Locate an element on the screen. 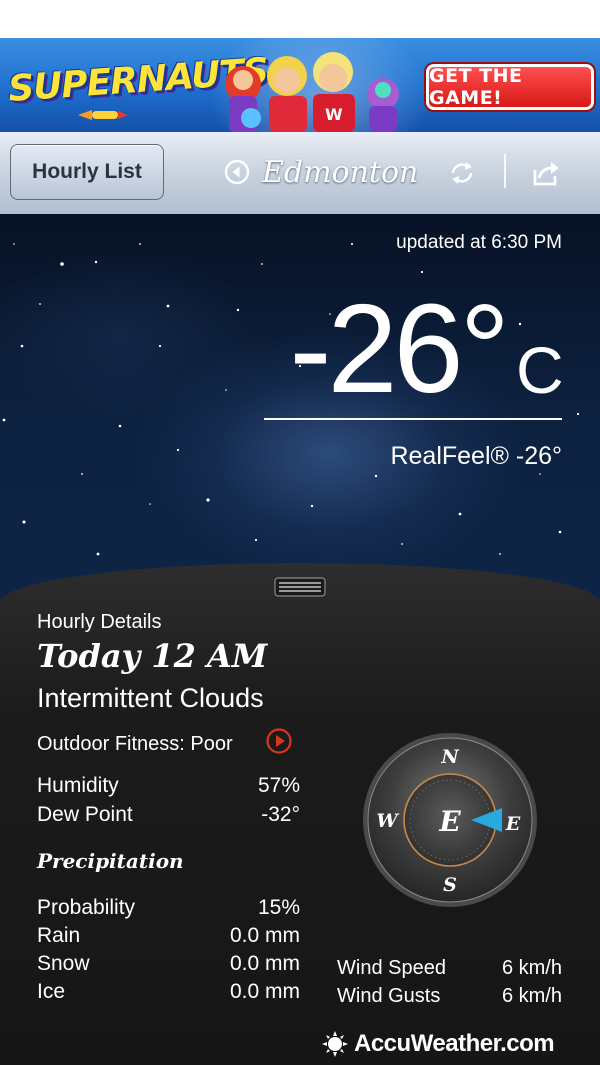 Image resolution: width=600 pixels, height=1065 pixels. outdoor-fitness: Outdoor Fitness: Poor is located at coordinates (135, 744).